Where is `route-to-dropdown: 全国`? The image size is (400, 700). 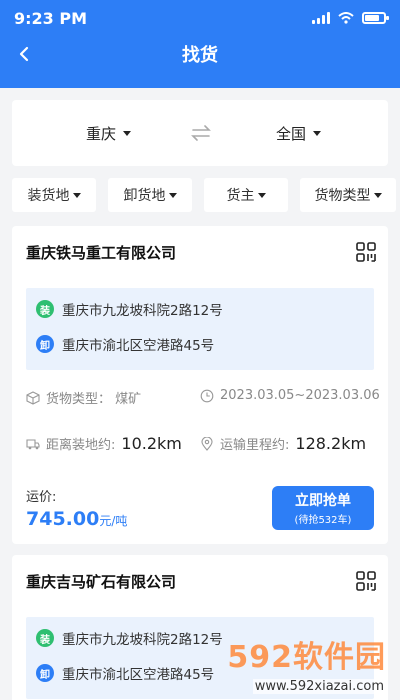
route-to-dropdown: 全国 is located at coordinates (299, 133).